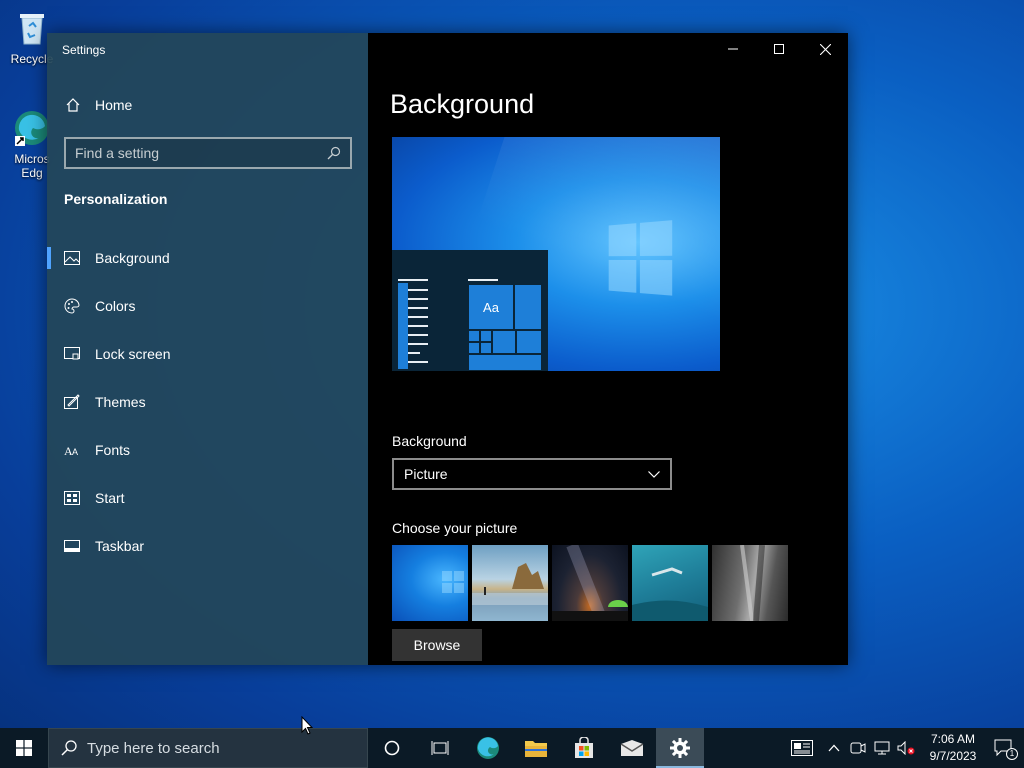 This screenshot has width=1024, height=768. Describe the element at coordinates (72, 498) in the screenshot. I see `start-icon` at that location.